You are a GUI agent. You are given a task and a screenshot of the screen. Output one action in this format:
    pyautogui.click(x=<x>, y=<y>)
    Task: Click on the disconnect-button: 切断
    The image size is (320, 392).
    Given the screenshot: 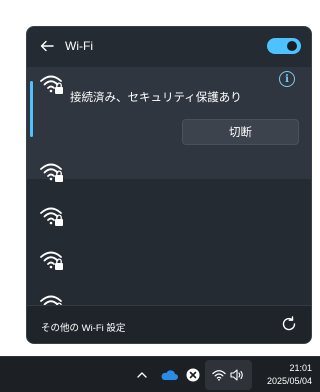 What is the action you would take?
    pyautogui.click(x=240, y=132)
    